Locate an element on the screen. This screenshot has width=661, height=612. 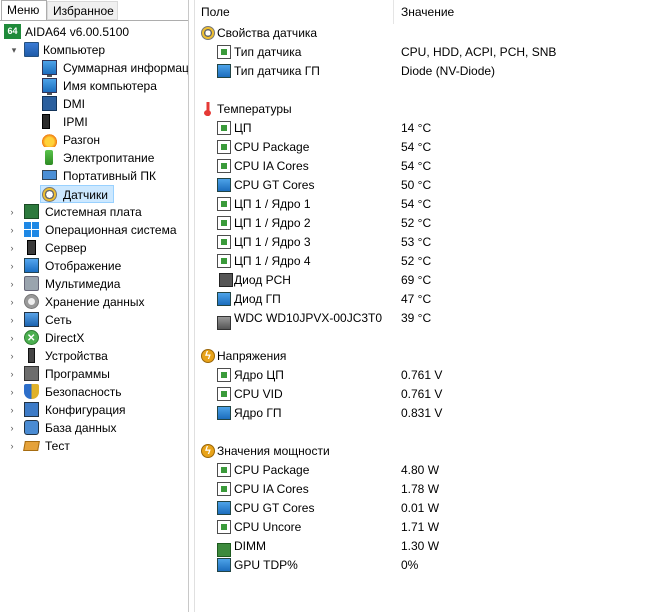
sensor-field: Диод PCH is located at coordinates (262, 280).